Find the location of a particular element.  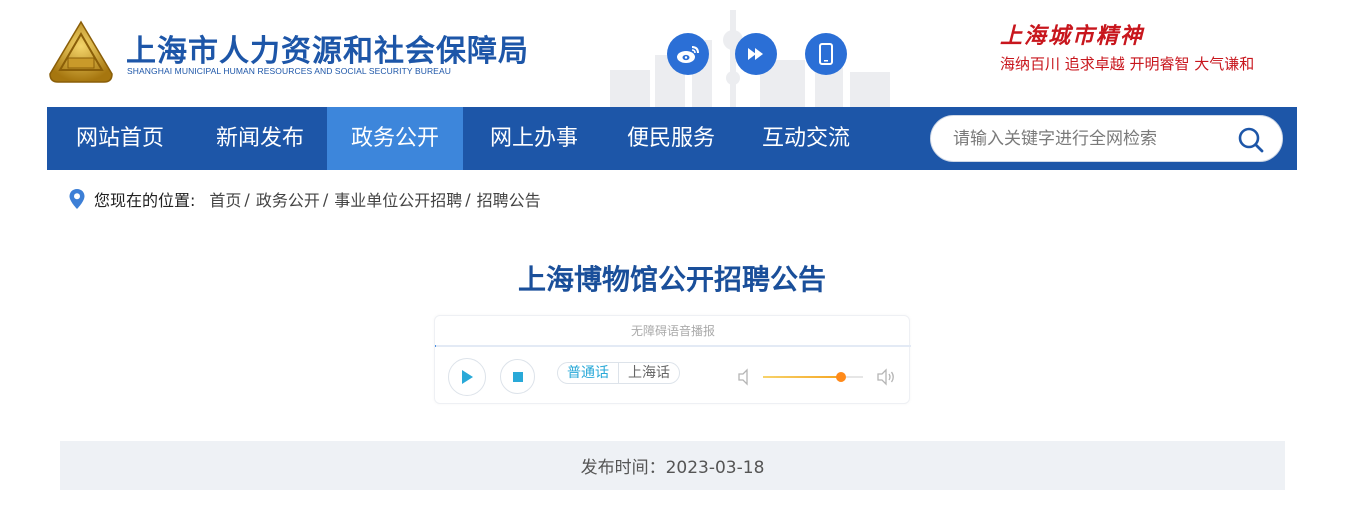

publish-time: 发布时间：2023-03-18 is located at coordinates (672, 468).